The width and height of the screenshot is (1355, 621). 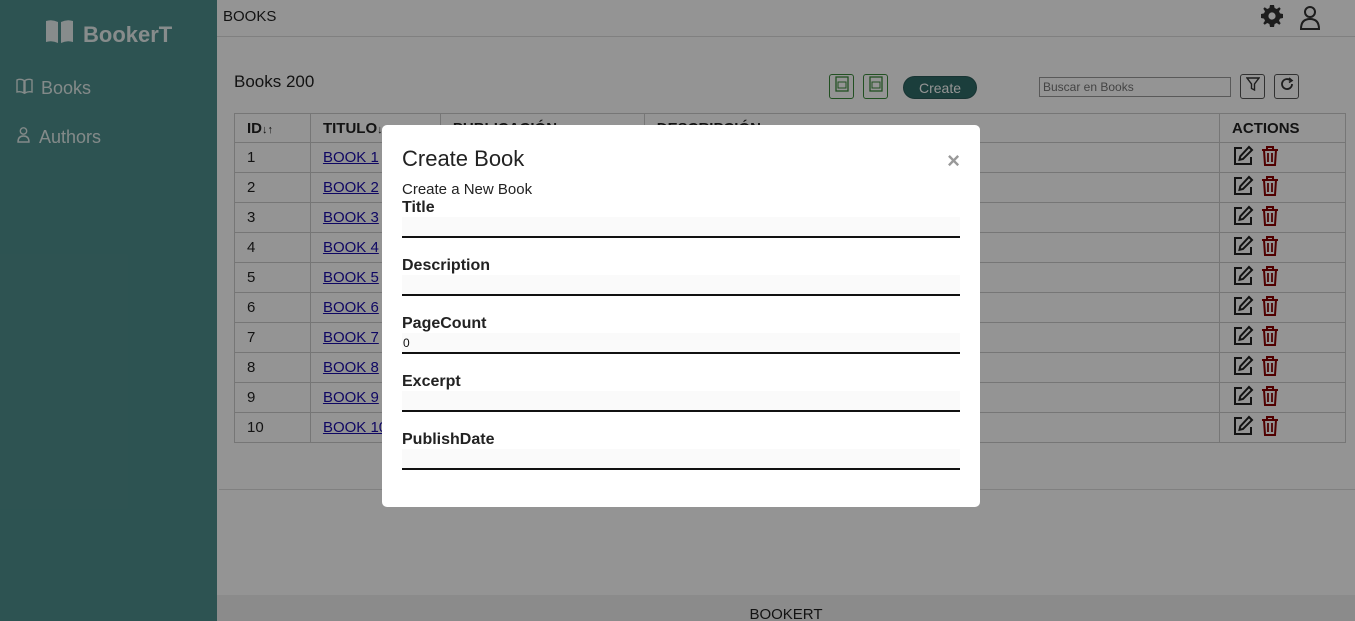 I want to click on excerpt-input, so click(x=681, y=401).